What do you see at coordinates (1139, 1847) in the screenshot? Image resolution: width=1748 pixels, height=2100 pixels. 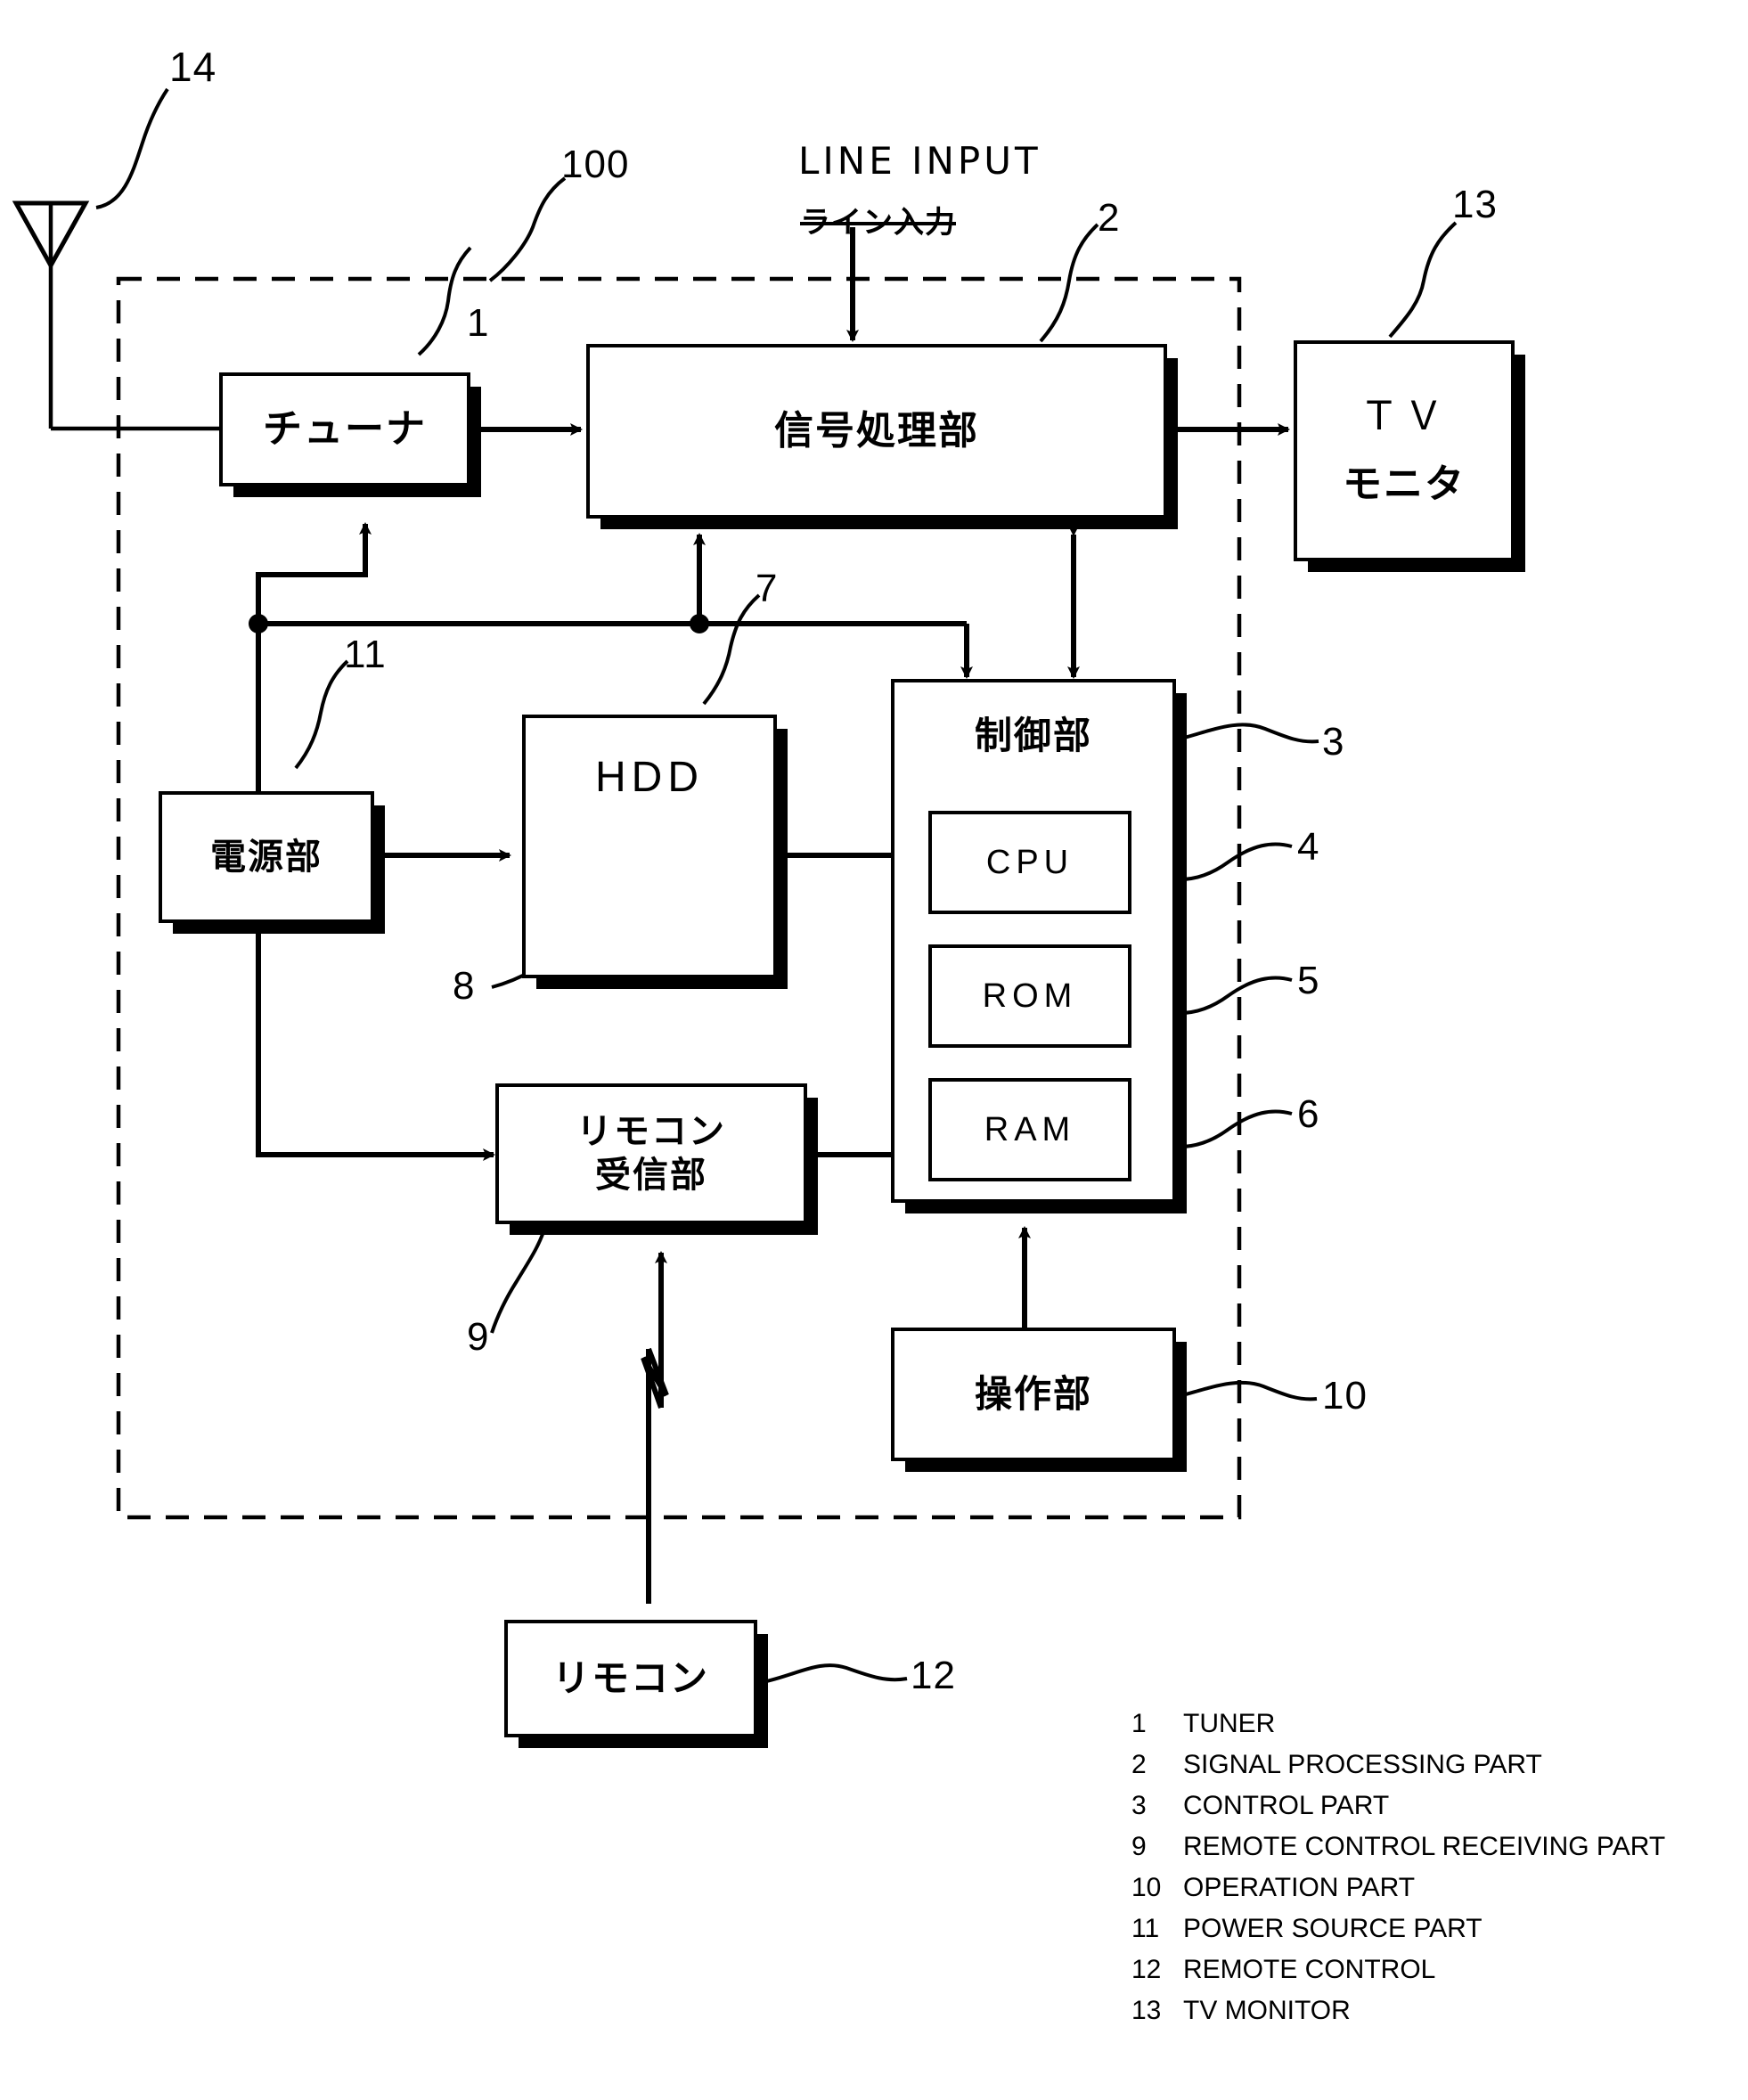 I see `legend-num: 9` at bounding box center [1139, 1847].